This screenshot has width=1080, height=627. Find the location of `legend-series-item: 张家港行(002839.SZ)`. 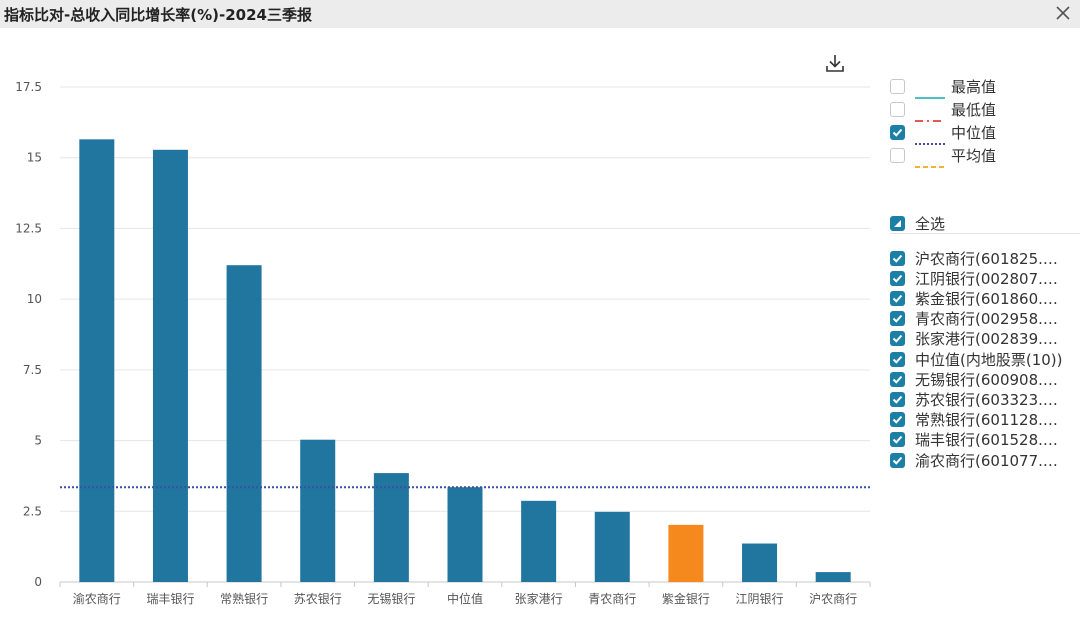

legend-series-item: 张家港行(002839.SZ) is located at coordinates (977, 339).